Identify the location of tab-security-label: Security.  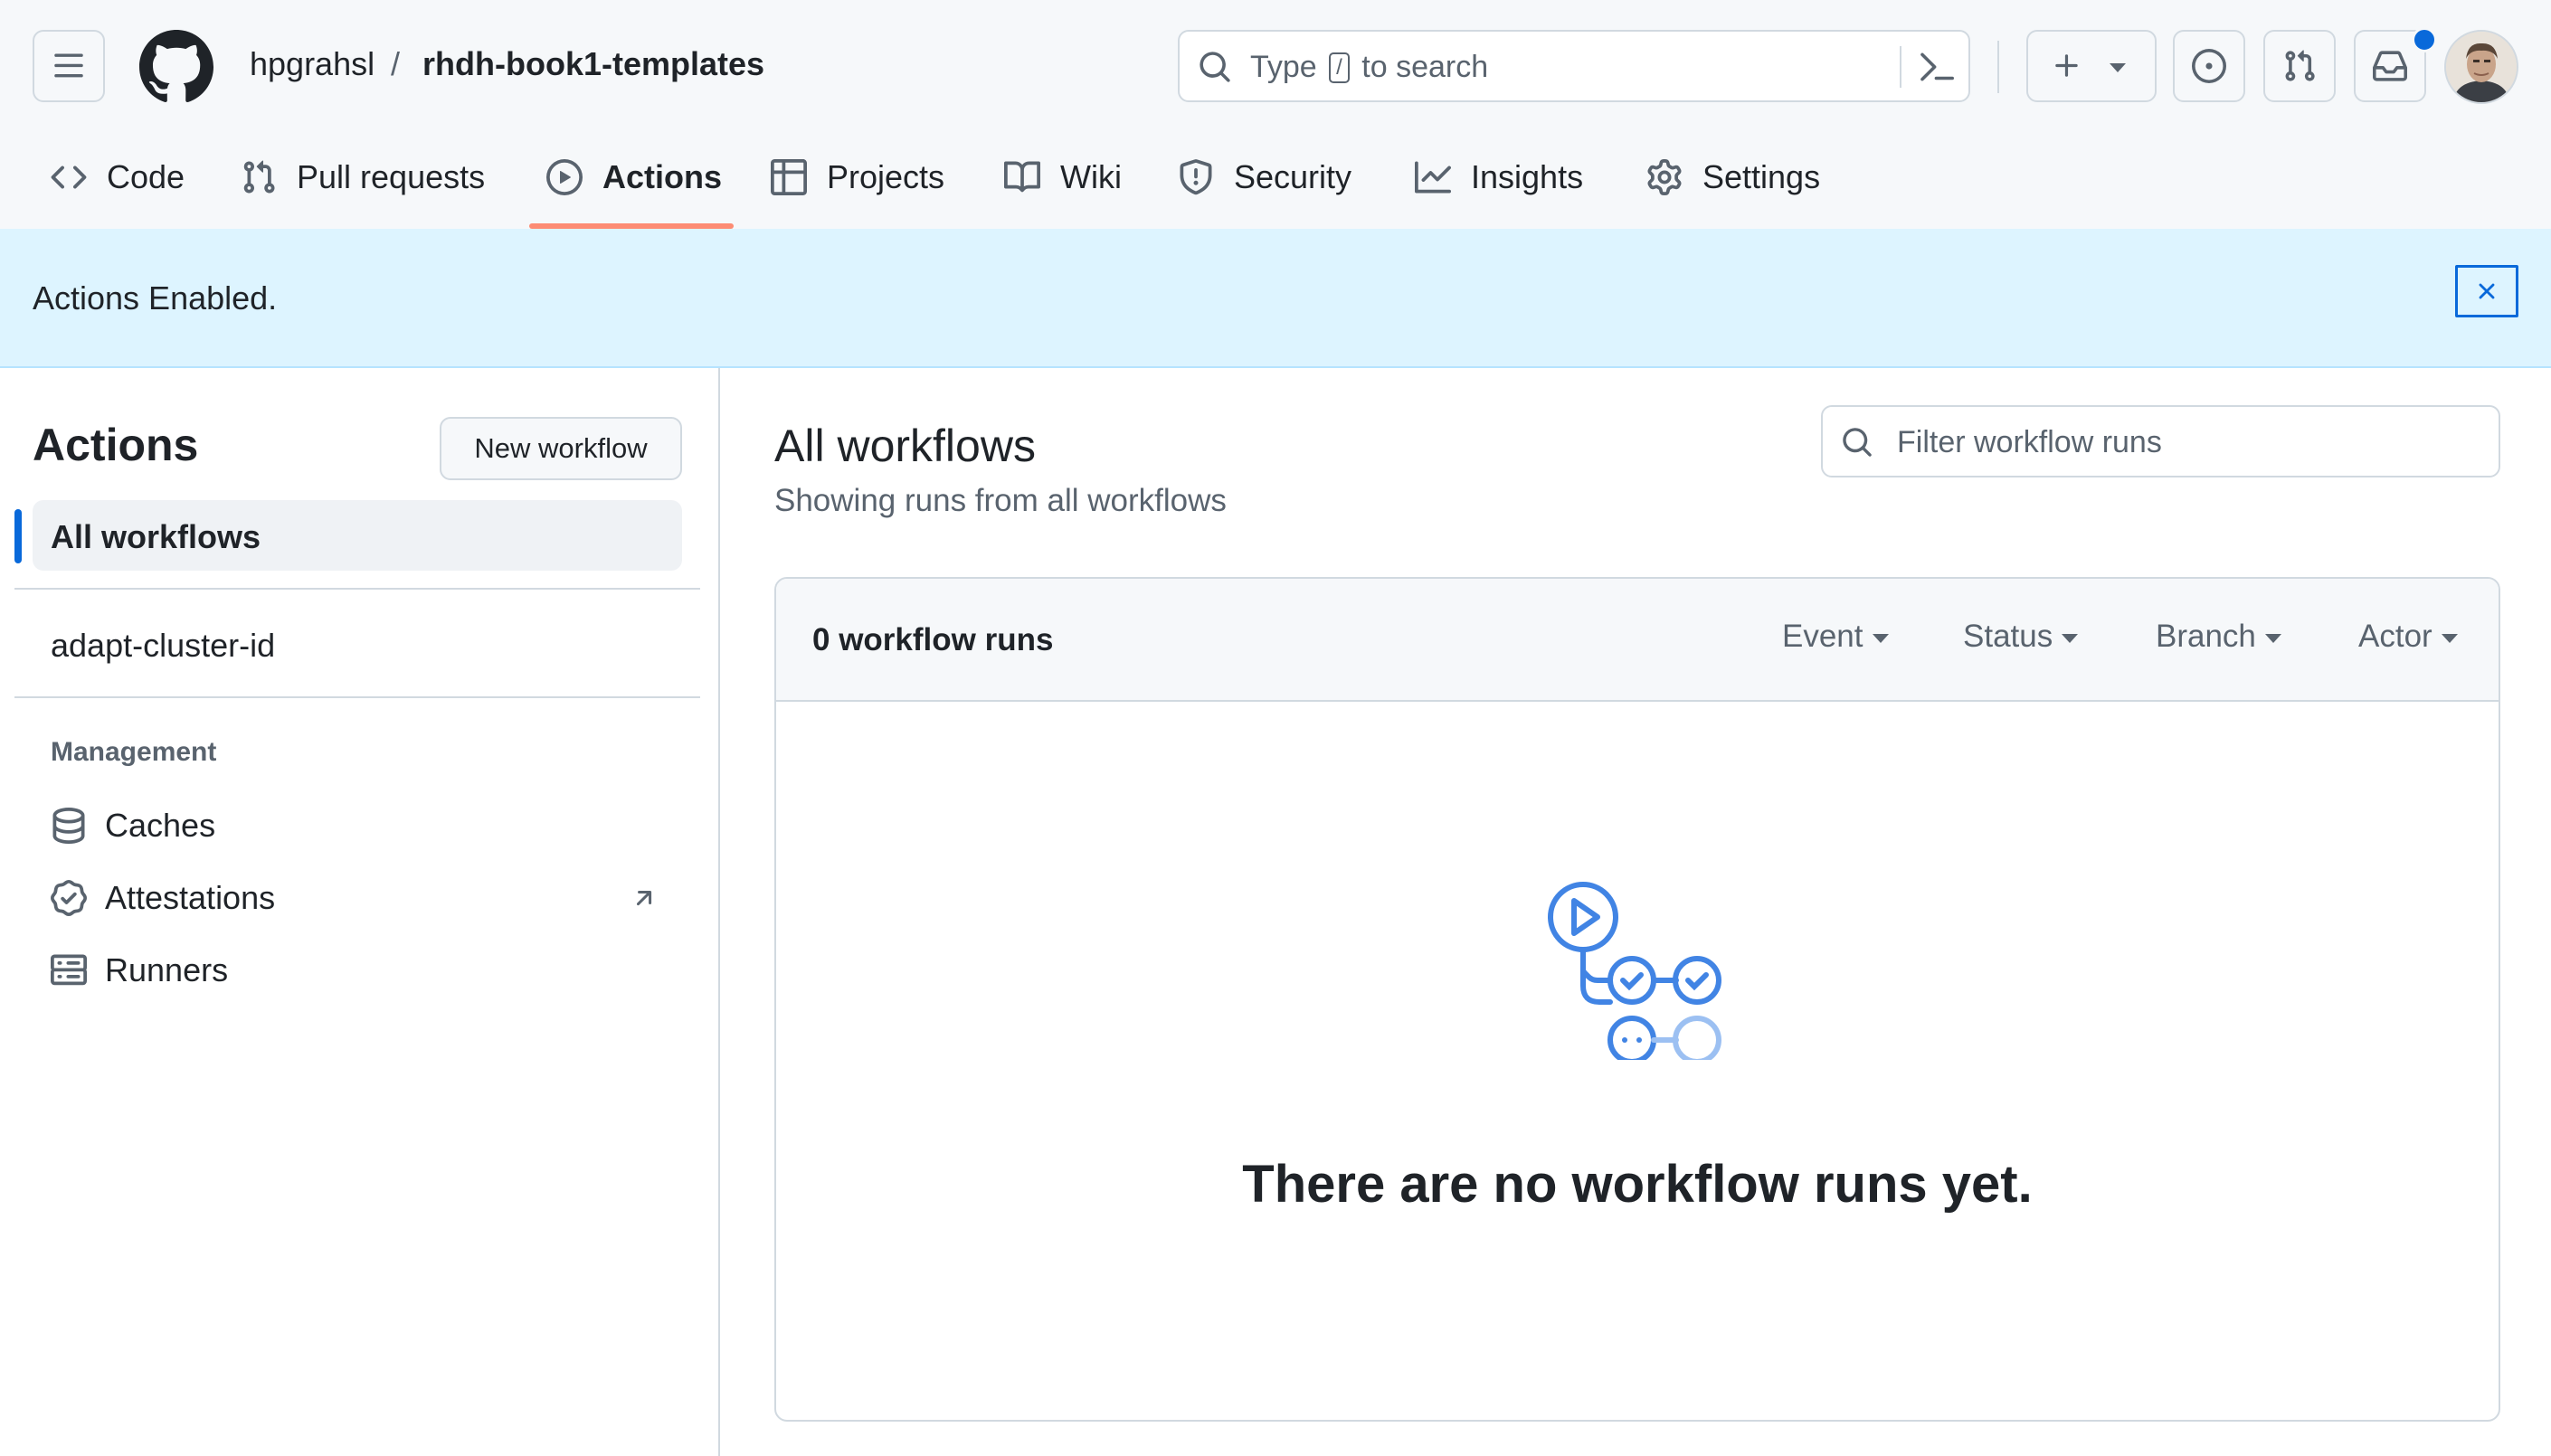
(1293, 177).